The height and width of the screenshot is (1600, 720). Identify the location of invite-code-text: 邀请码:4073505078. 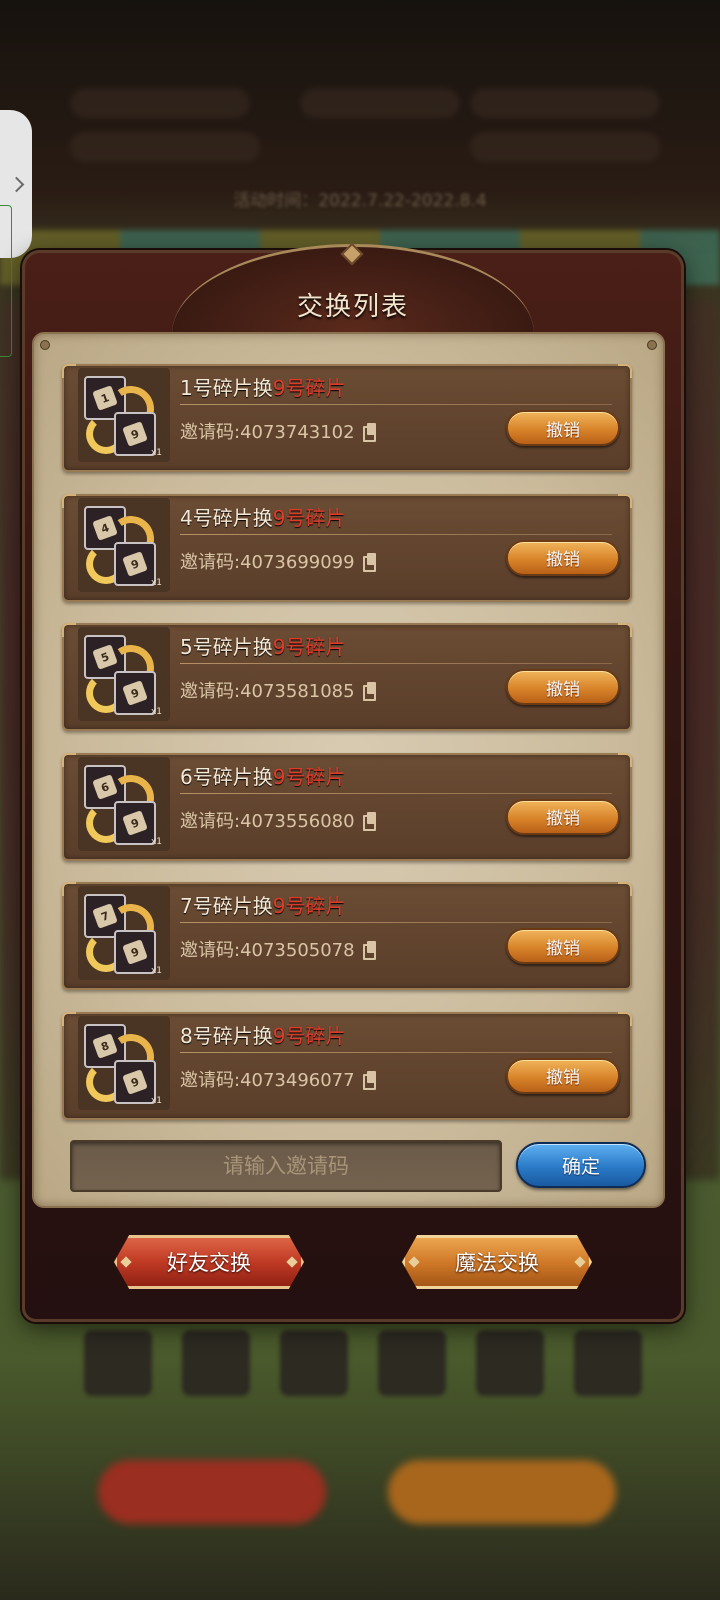
(267, 950).